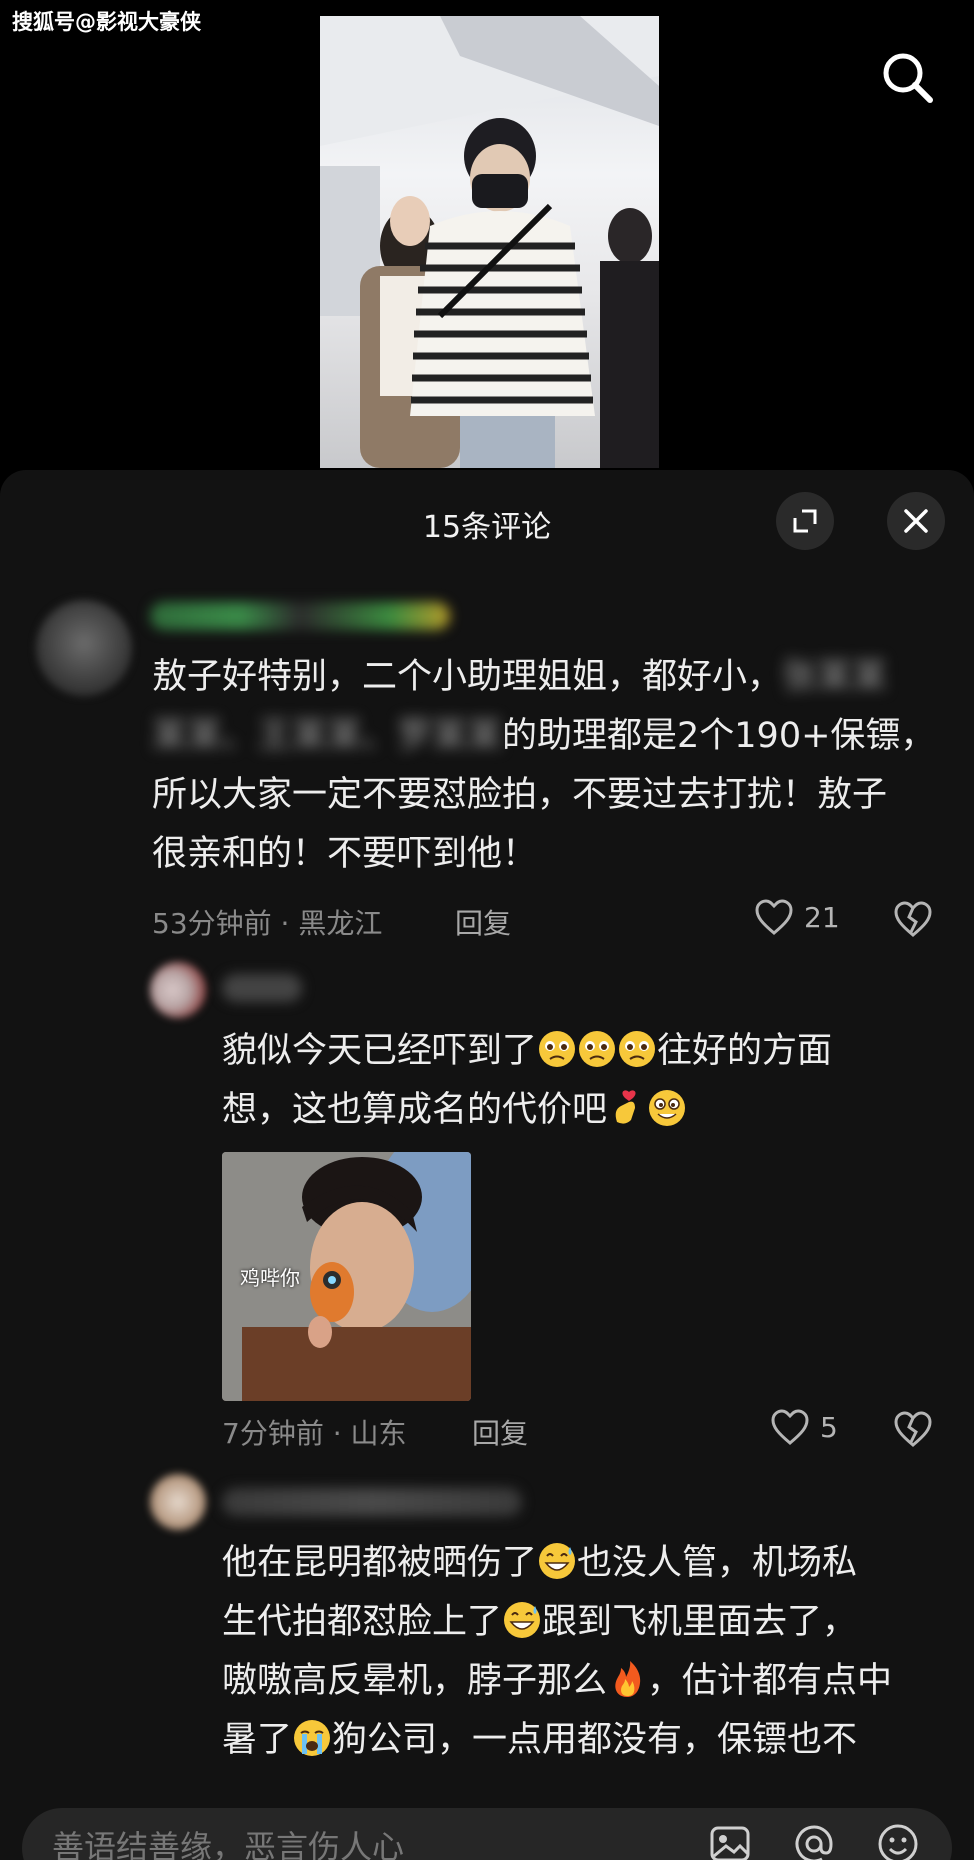 The width and height of the screenshot is (974, 1860). What do you see at coordinates (314, 1433) in the screenshot?
I see `comment-timestamp-location: 7分钟前 · 山东` at bounding box center [314, 1433].